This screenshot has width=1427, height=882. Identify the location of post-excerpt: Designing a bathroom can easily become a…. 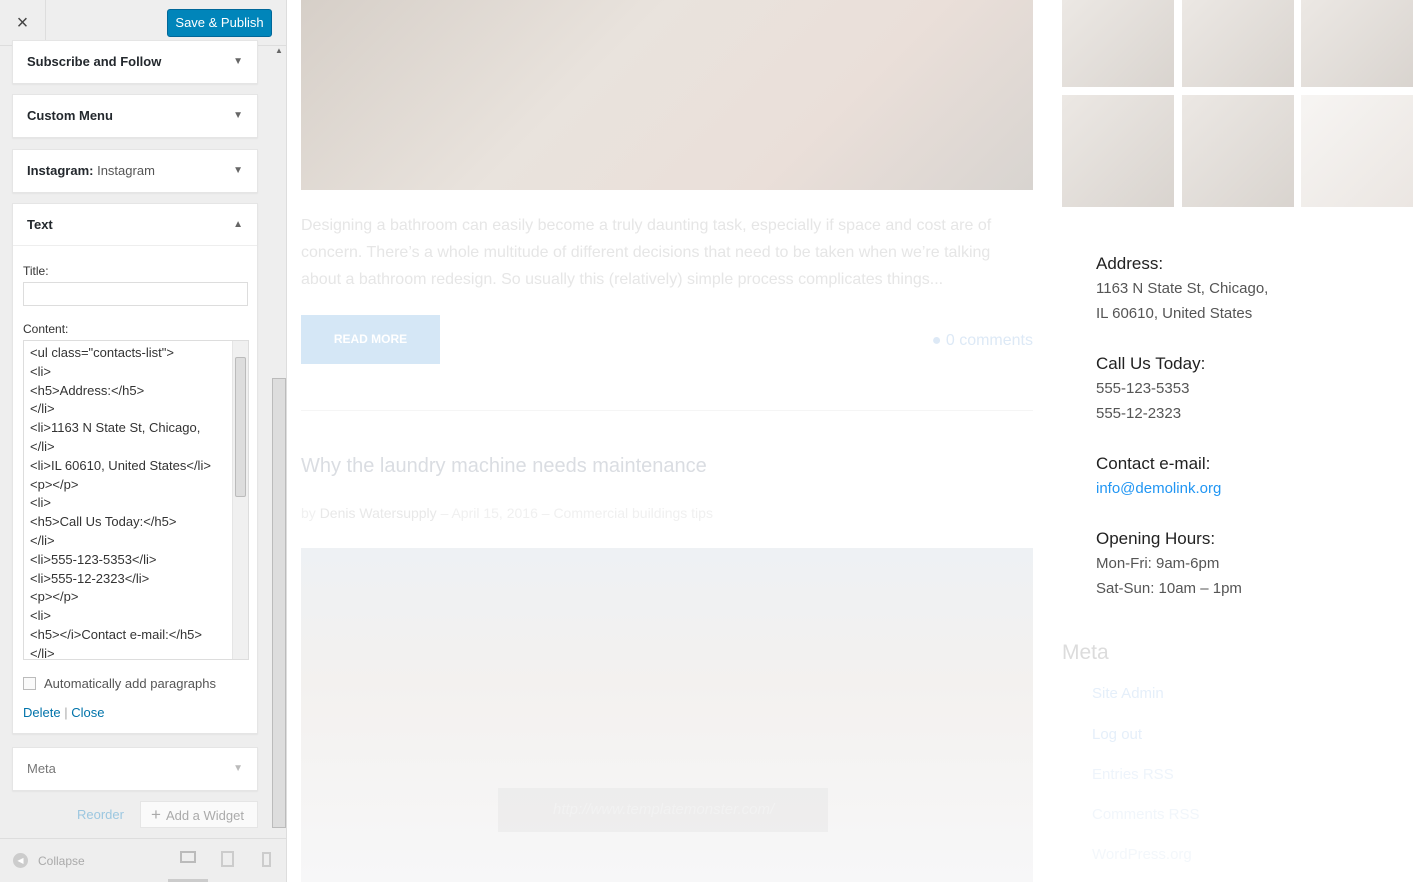
(646, 252).